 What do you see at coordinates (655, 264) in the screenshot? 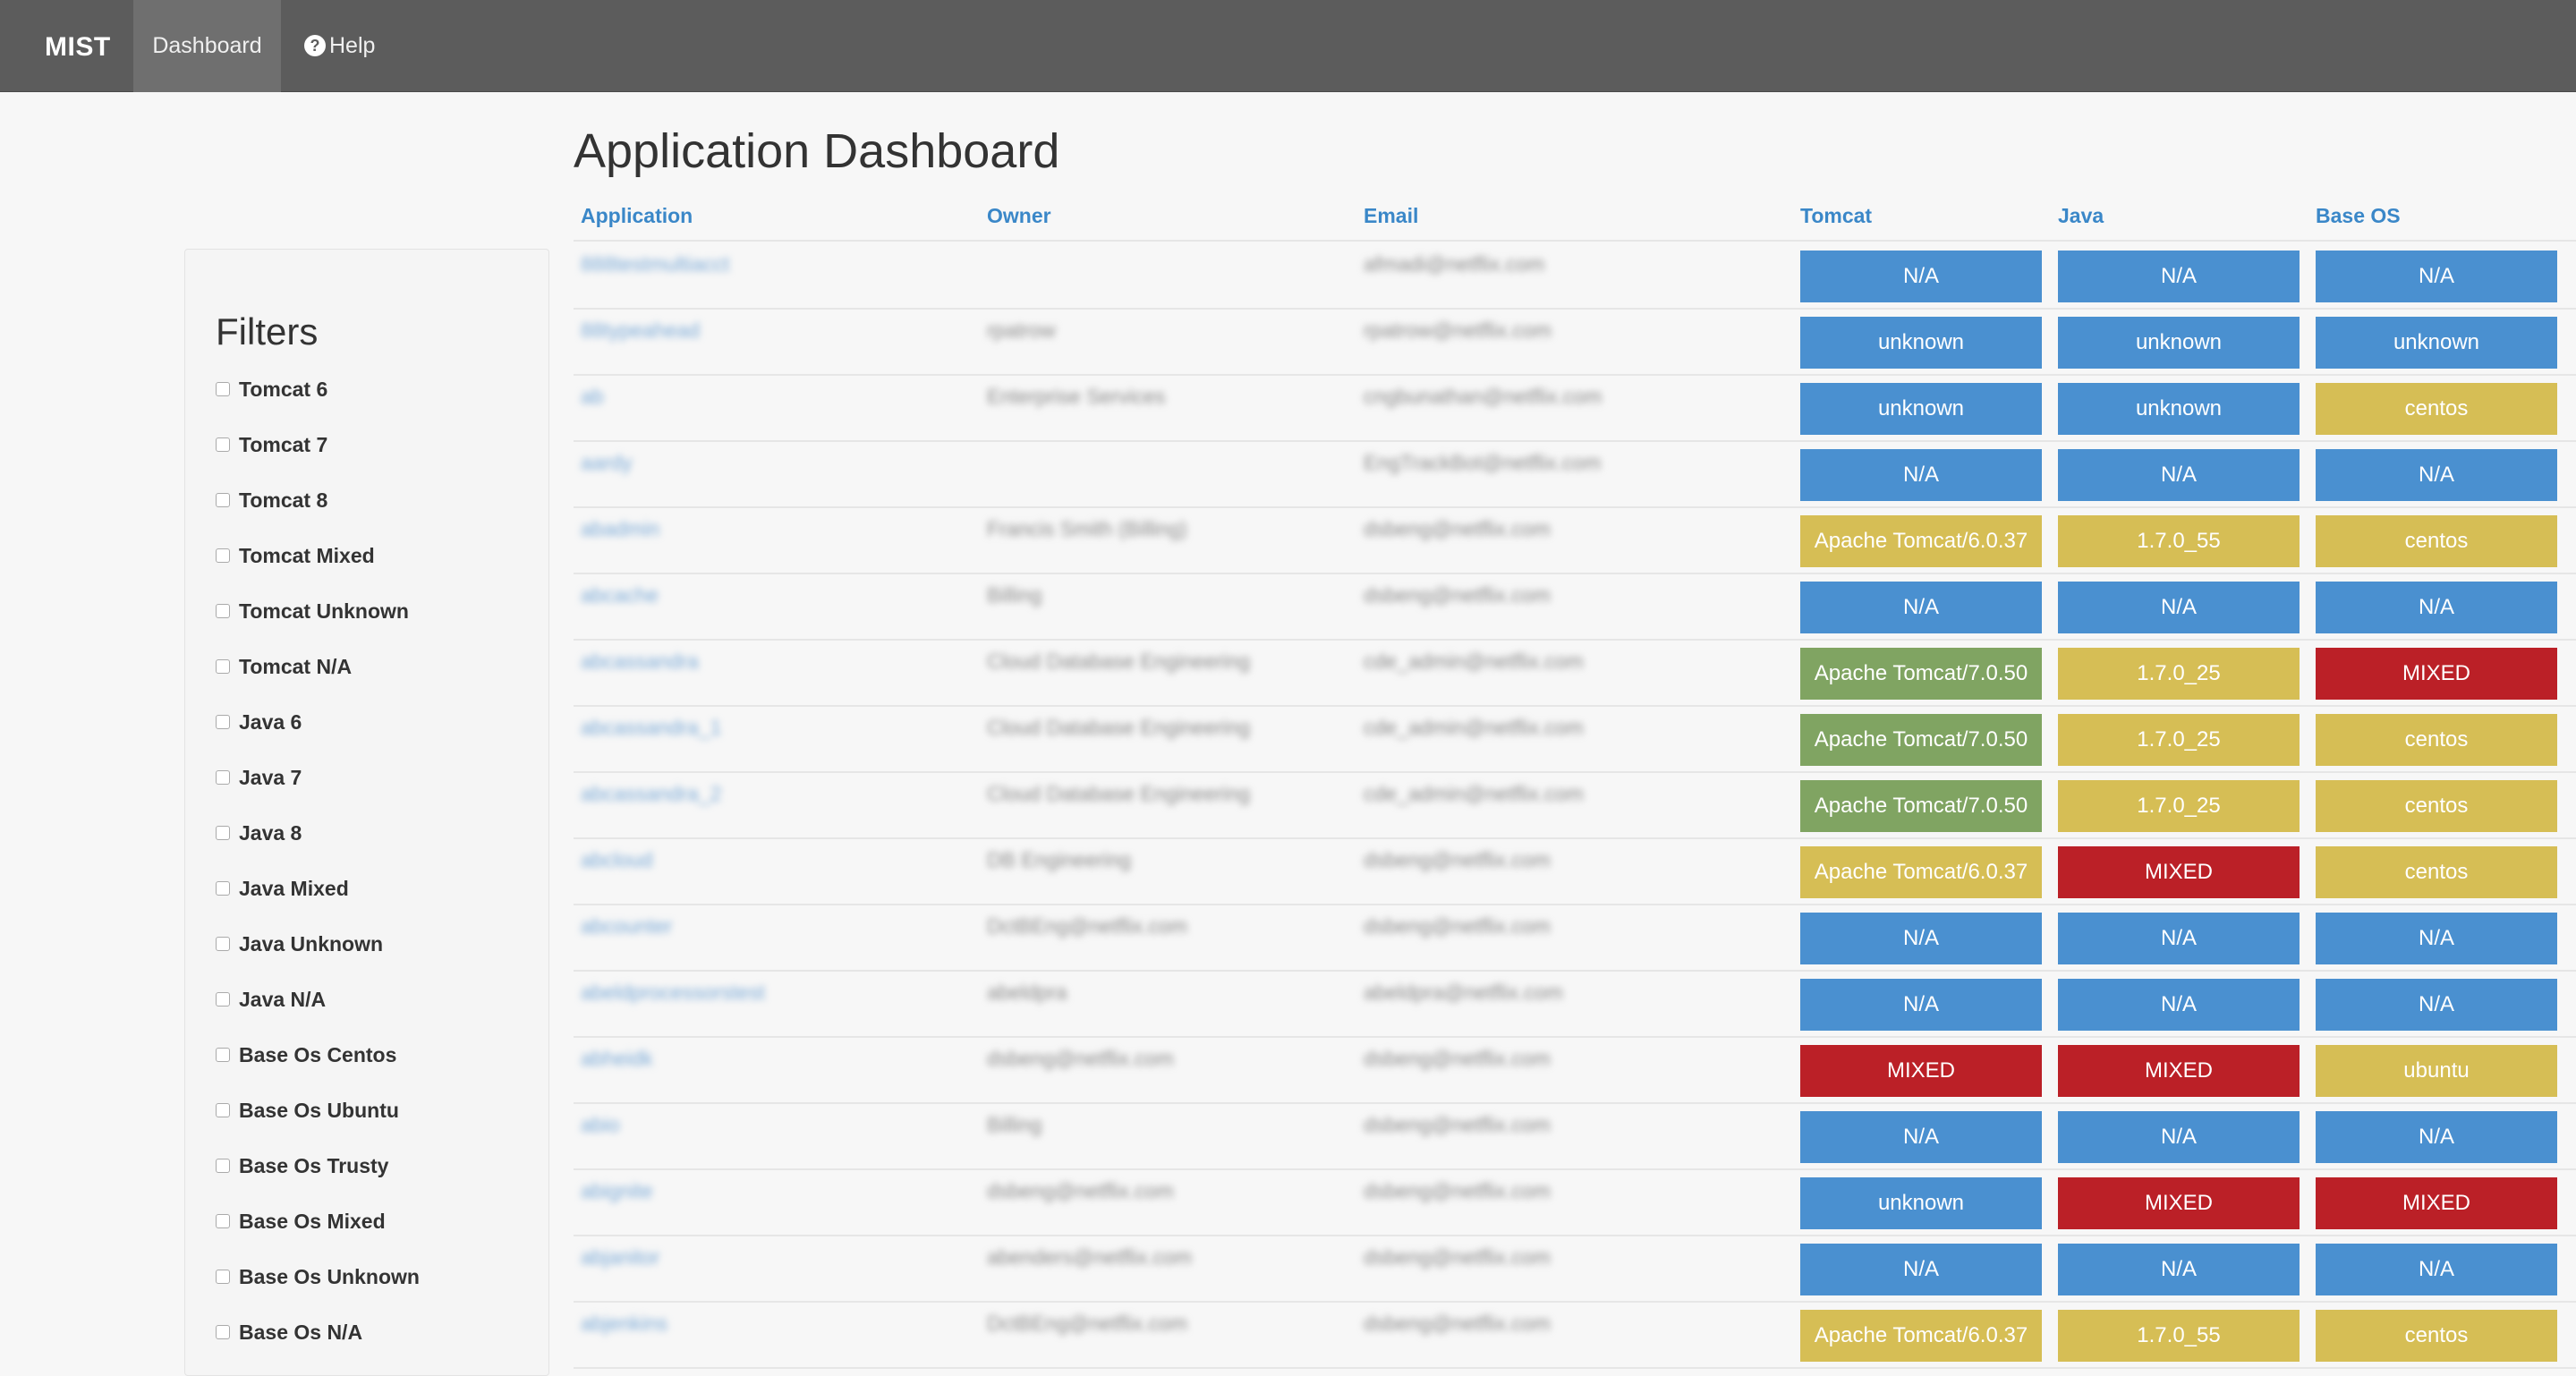
I see `cell-application: 888testmultiacct` at bounding box center [655, 264].